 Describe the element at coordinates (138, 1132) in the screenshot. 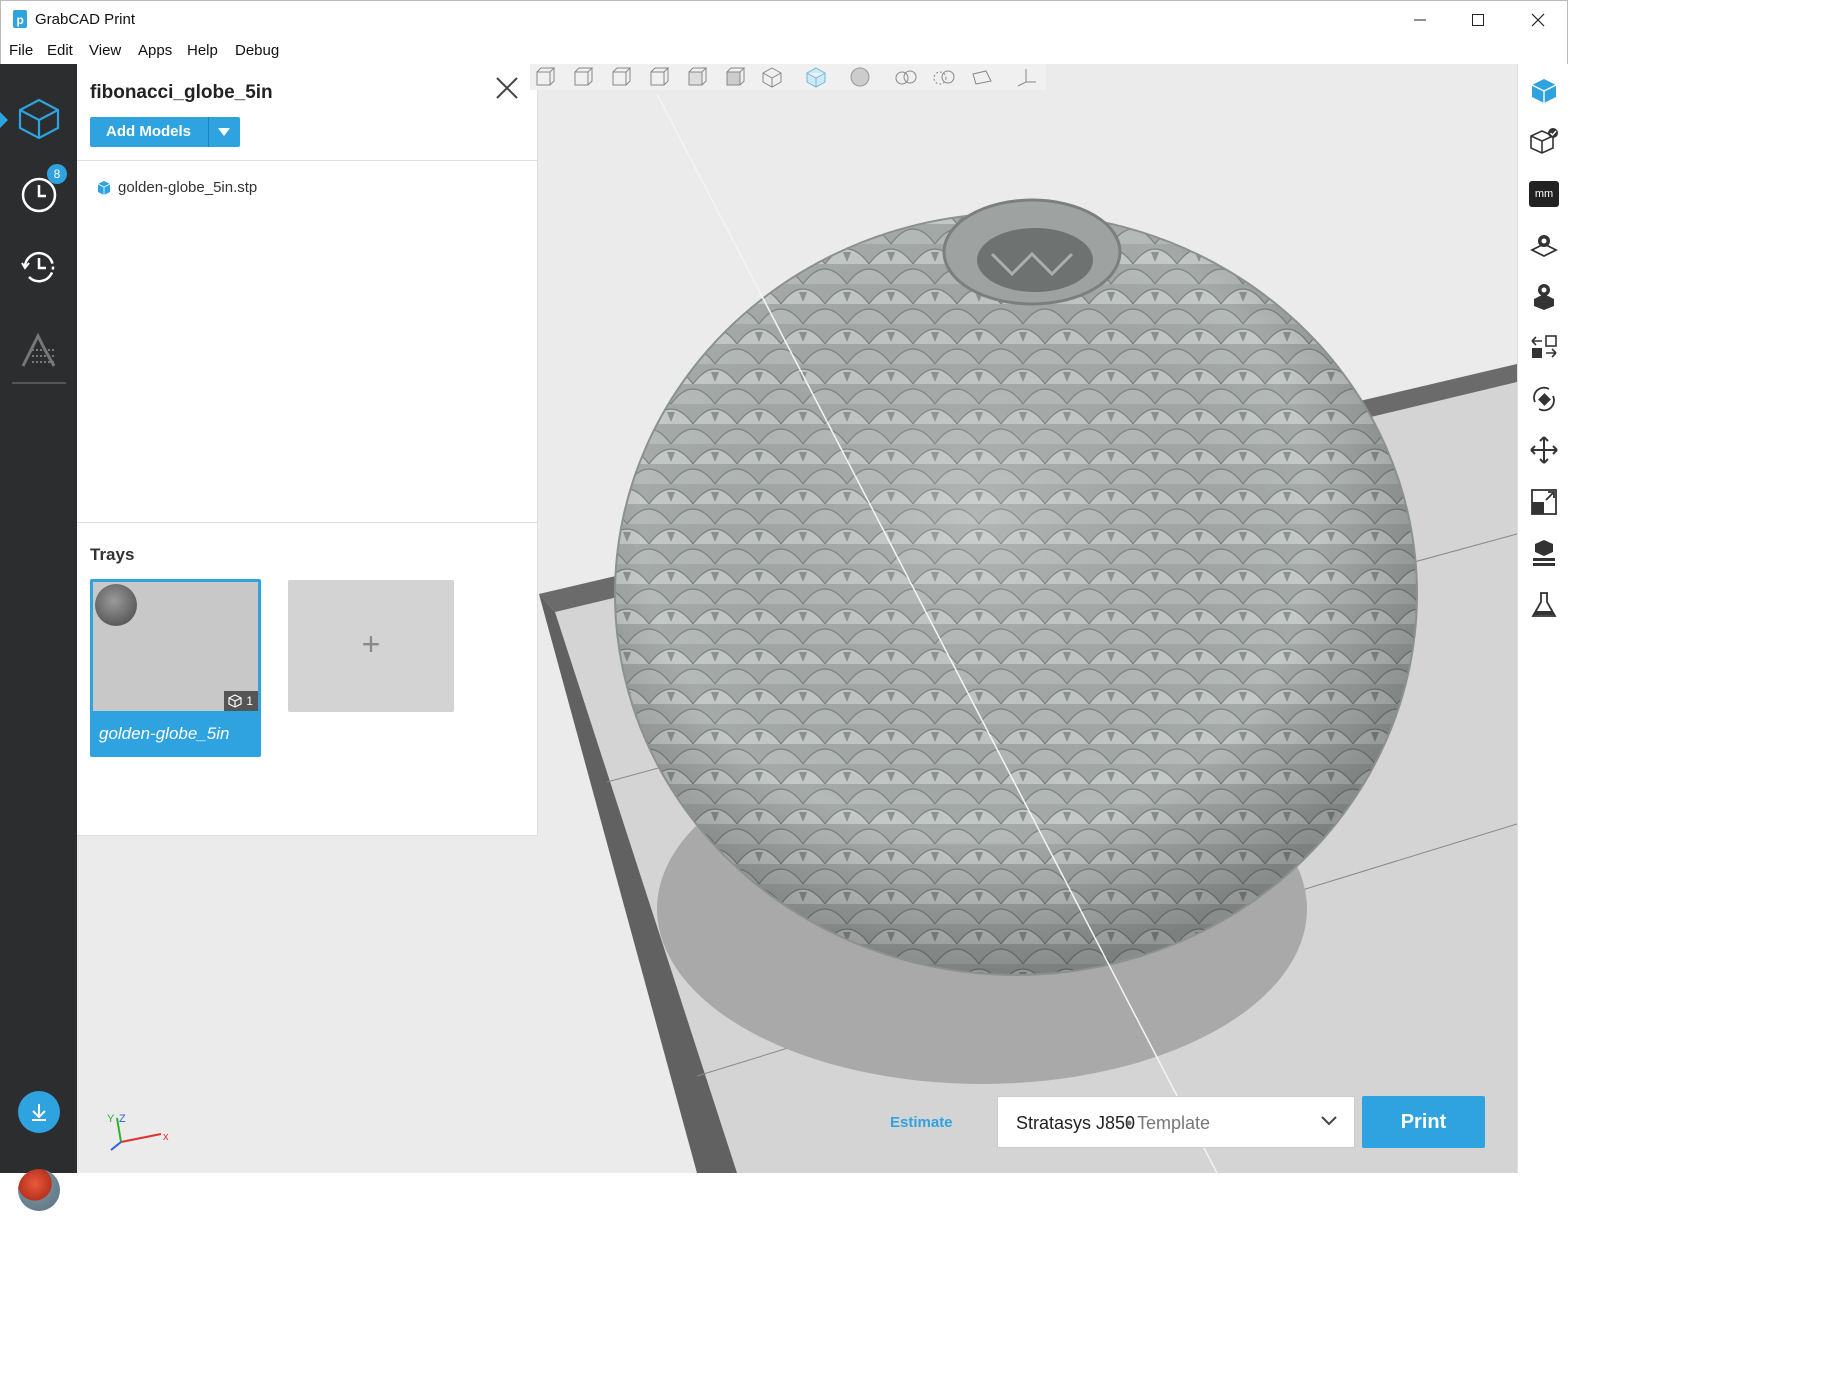

I see `axis-indicator-icon: x Y Z` at that location.